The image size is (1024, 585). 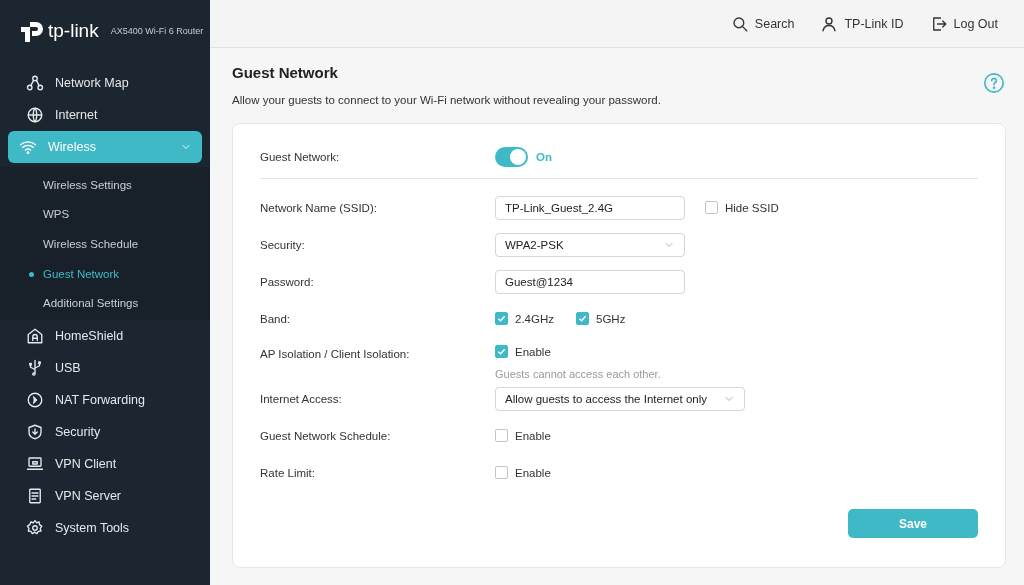 I want to click on submenu-item: Guest Network, so click(x=105, y=273).